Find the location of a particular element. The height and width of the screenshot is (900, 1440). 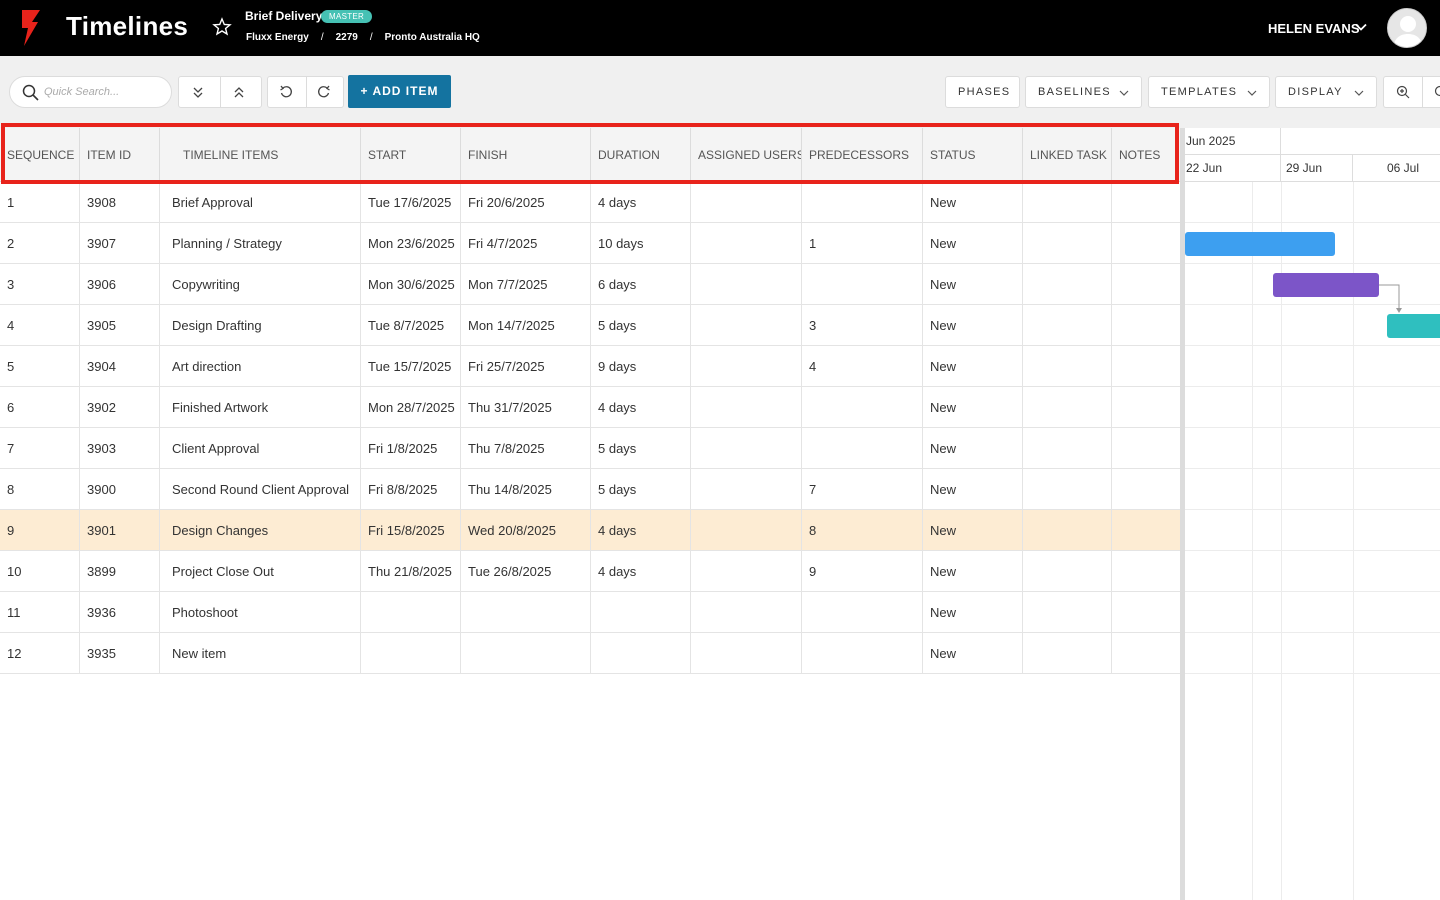

cell-start: Tue 17/6/2025 is located at coordinates (411, 202).